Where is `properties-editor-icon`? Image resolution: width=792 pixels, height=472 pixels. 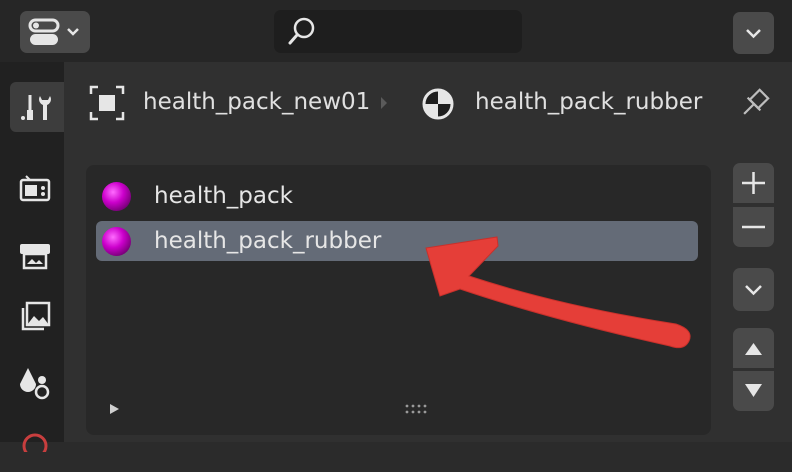 properties-editor-icon is located at coordinates (53, 31).